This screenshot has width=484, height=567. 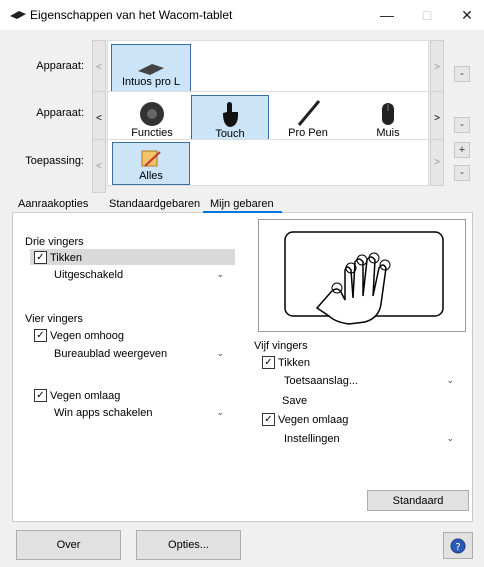 I want to click on five-tap-dropdown: Toetsaanslag... ⌄, so click(x=369, y=381).